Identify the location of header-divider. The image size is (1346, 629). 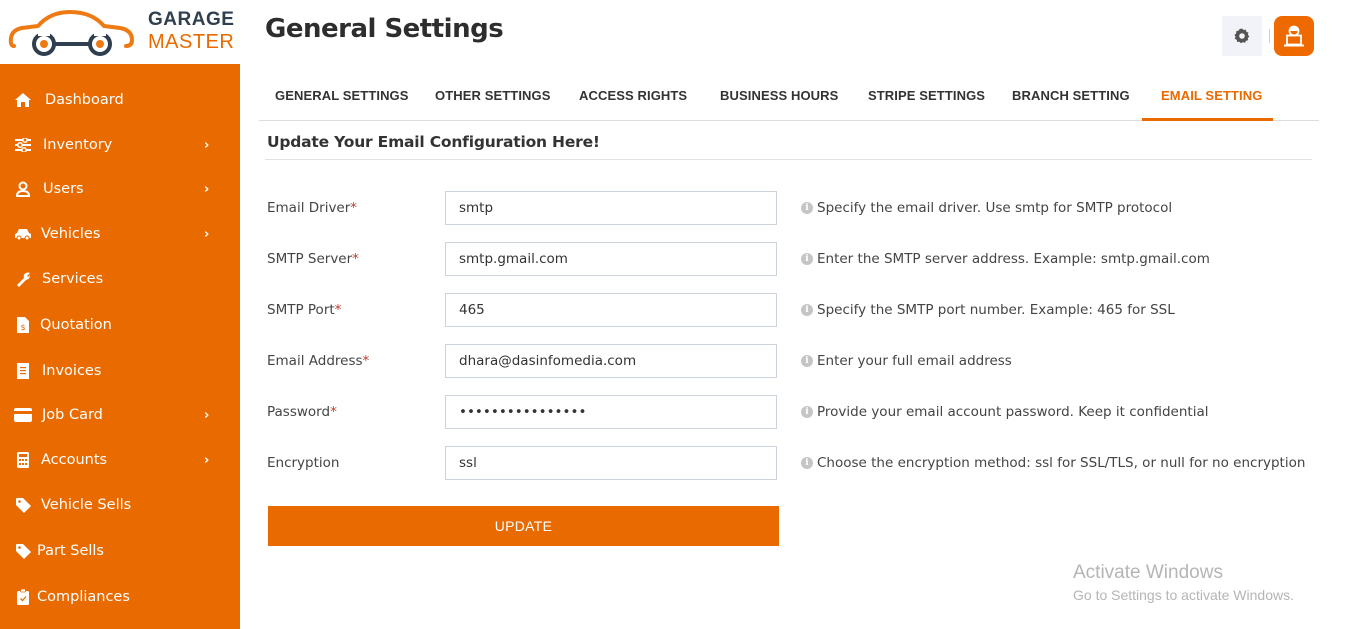
(1269, 36).